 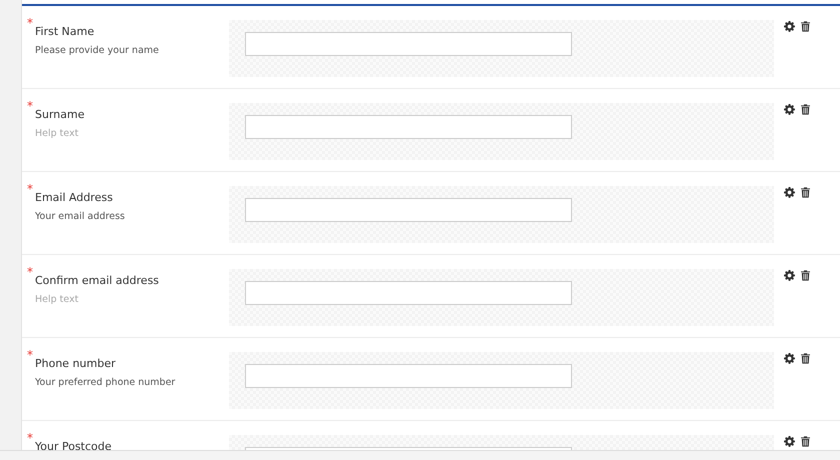 What do you see at coordinates (76, 363) in the screenshot?
I see `field-label: Phone number` at bounding box center [76, 363].